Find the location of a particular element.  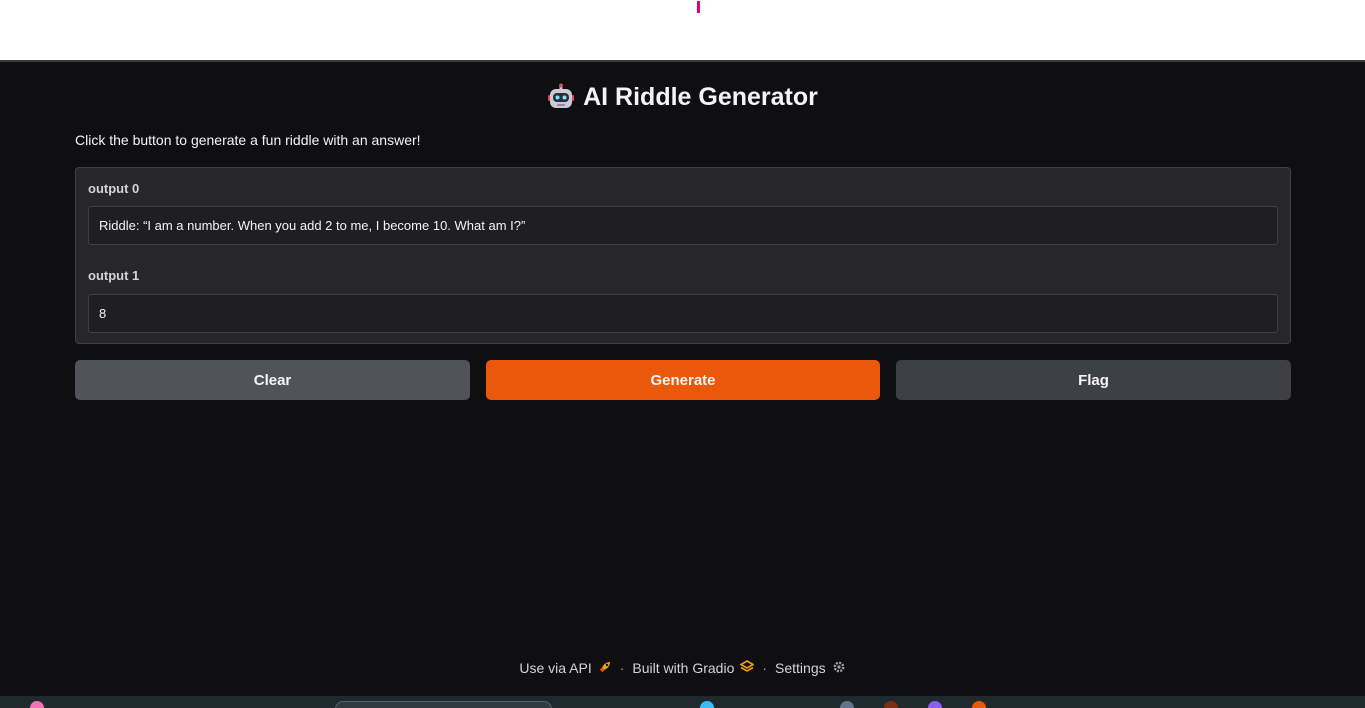

page-title: AI Riddle Generator is located at coordinates (700, 96).